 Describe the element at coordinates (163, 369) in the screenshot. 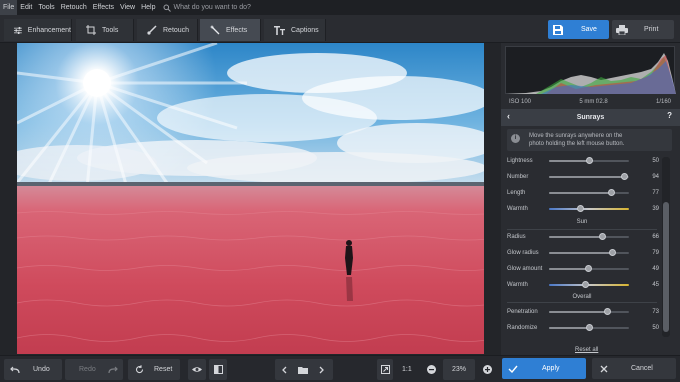

I see `reset-label: Reset` at that location.